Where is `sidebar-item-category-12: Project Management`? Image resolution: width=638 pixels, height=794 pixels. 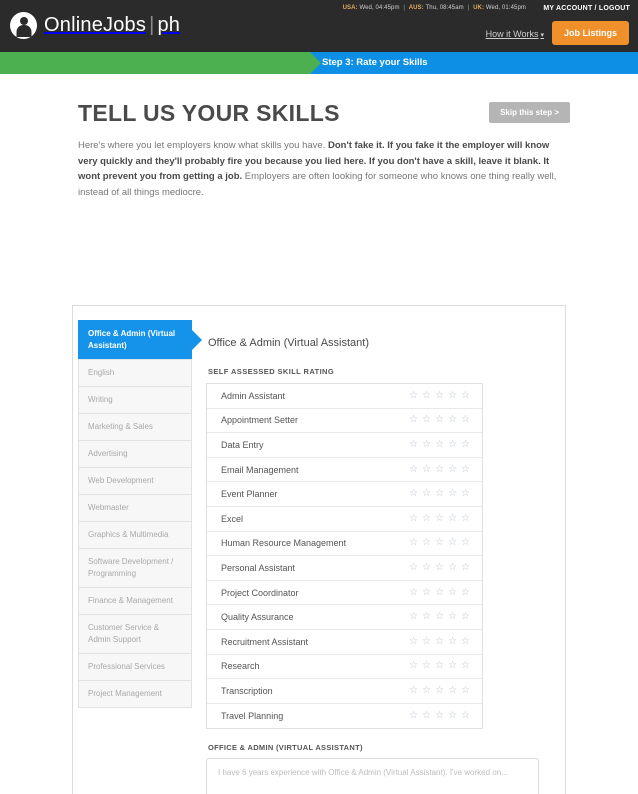 sidebar-item-category-12: Project Management is located at coordinates (135, 694).